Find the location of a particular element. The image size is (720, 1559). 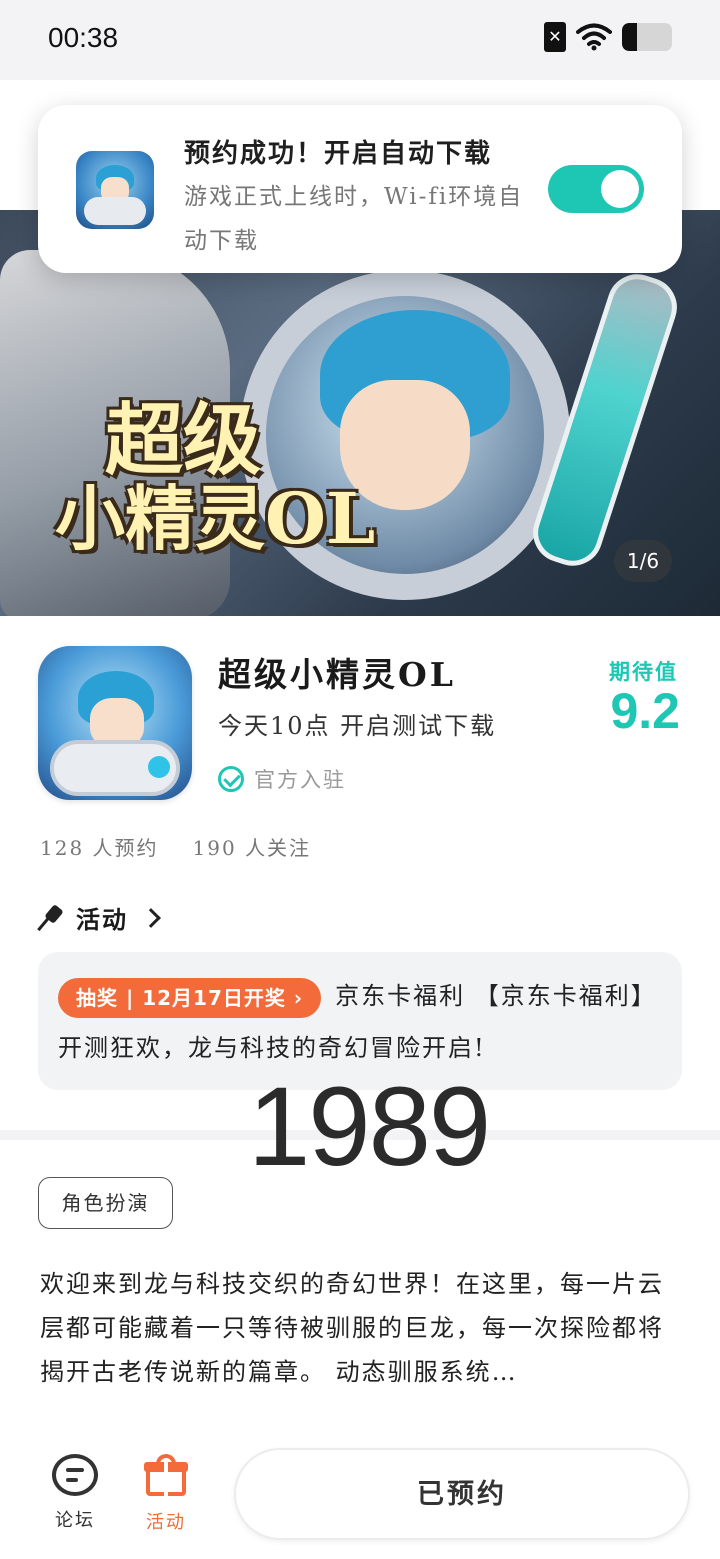

gift-icon is located at coordinates (166, 1476).